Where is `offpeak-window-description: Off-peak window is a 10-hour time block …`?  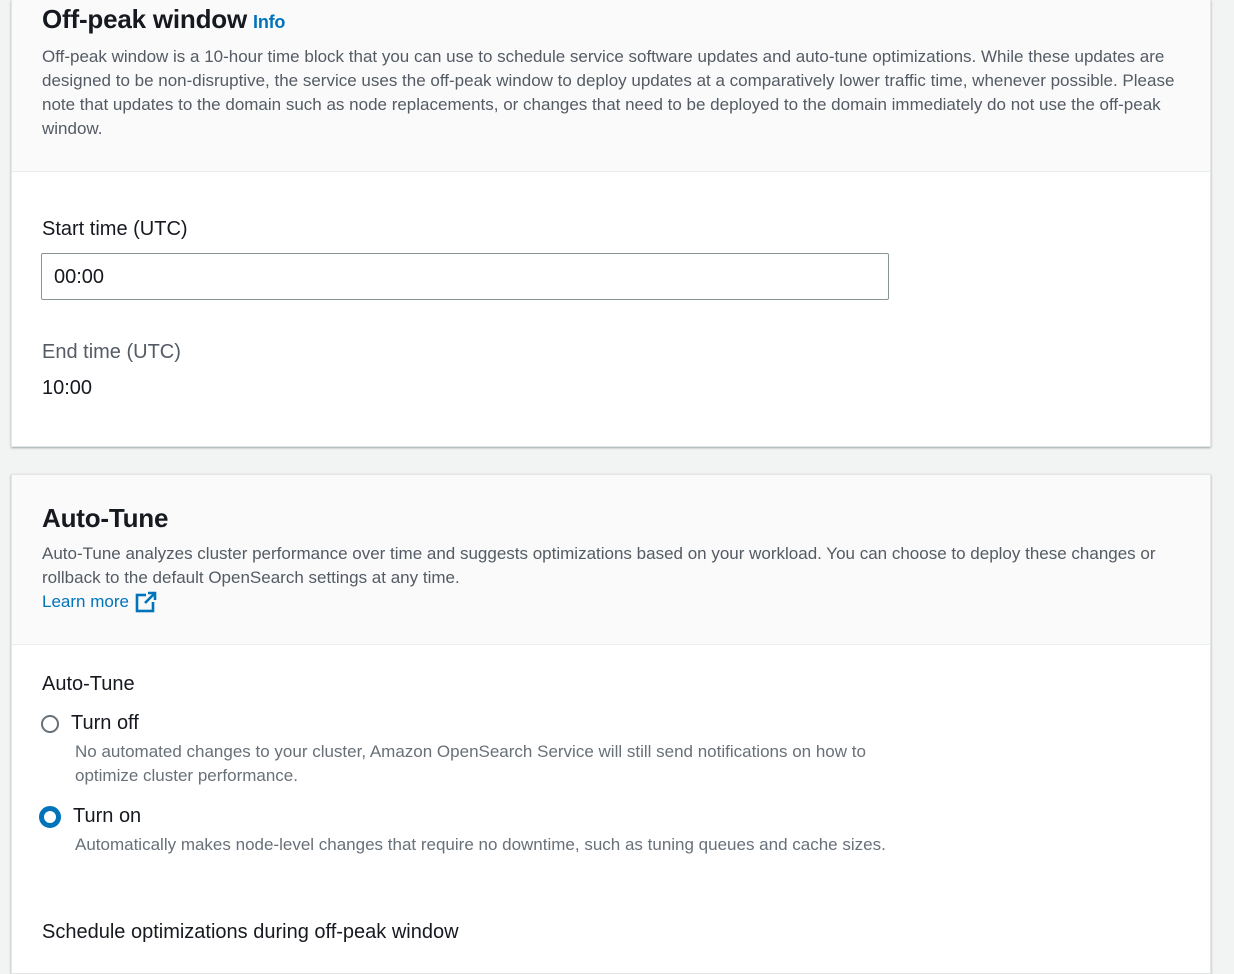
offpeak-window-description: Off-peak window is a 10-hour time block … is located at coordinates (608, 92).